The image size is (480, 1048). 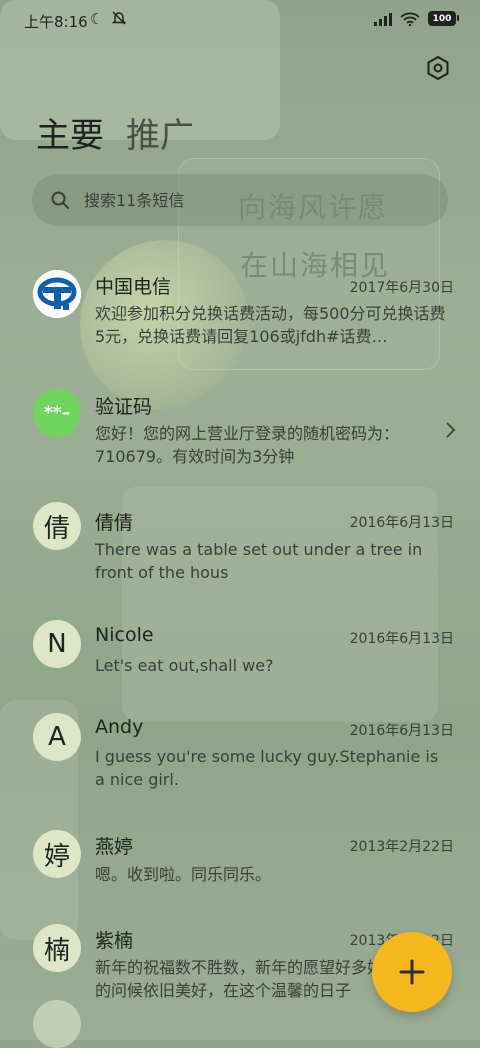 I want to click on contact-avatar, so click(x=57, y=1024).